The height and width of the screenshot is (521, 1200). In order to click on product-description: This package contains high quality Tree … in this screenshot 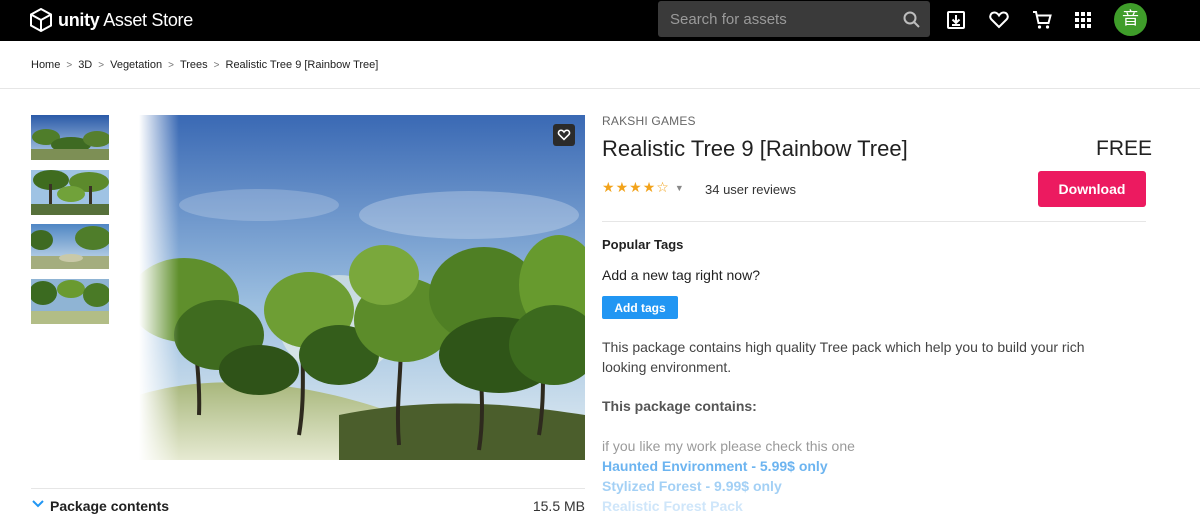, I will do `click(843, 357)`.